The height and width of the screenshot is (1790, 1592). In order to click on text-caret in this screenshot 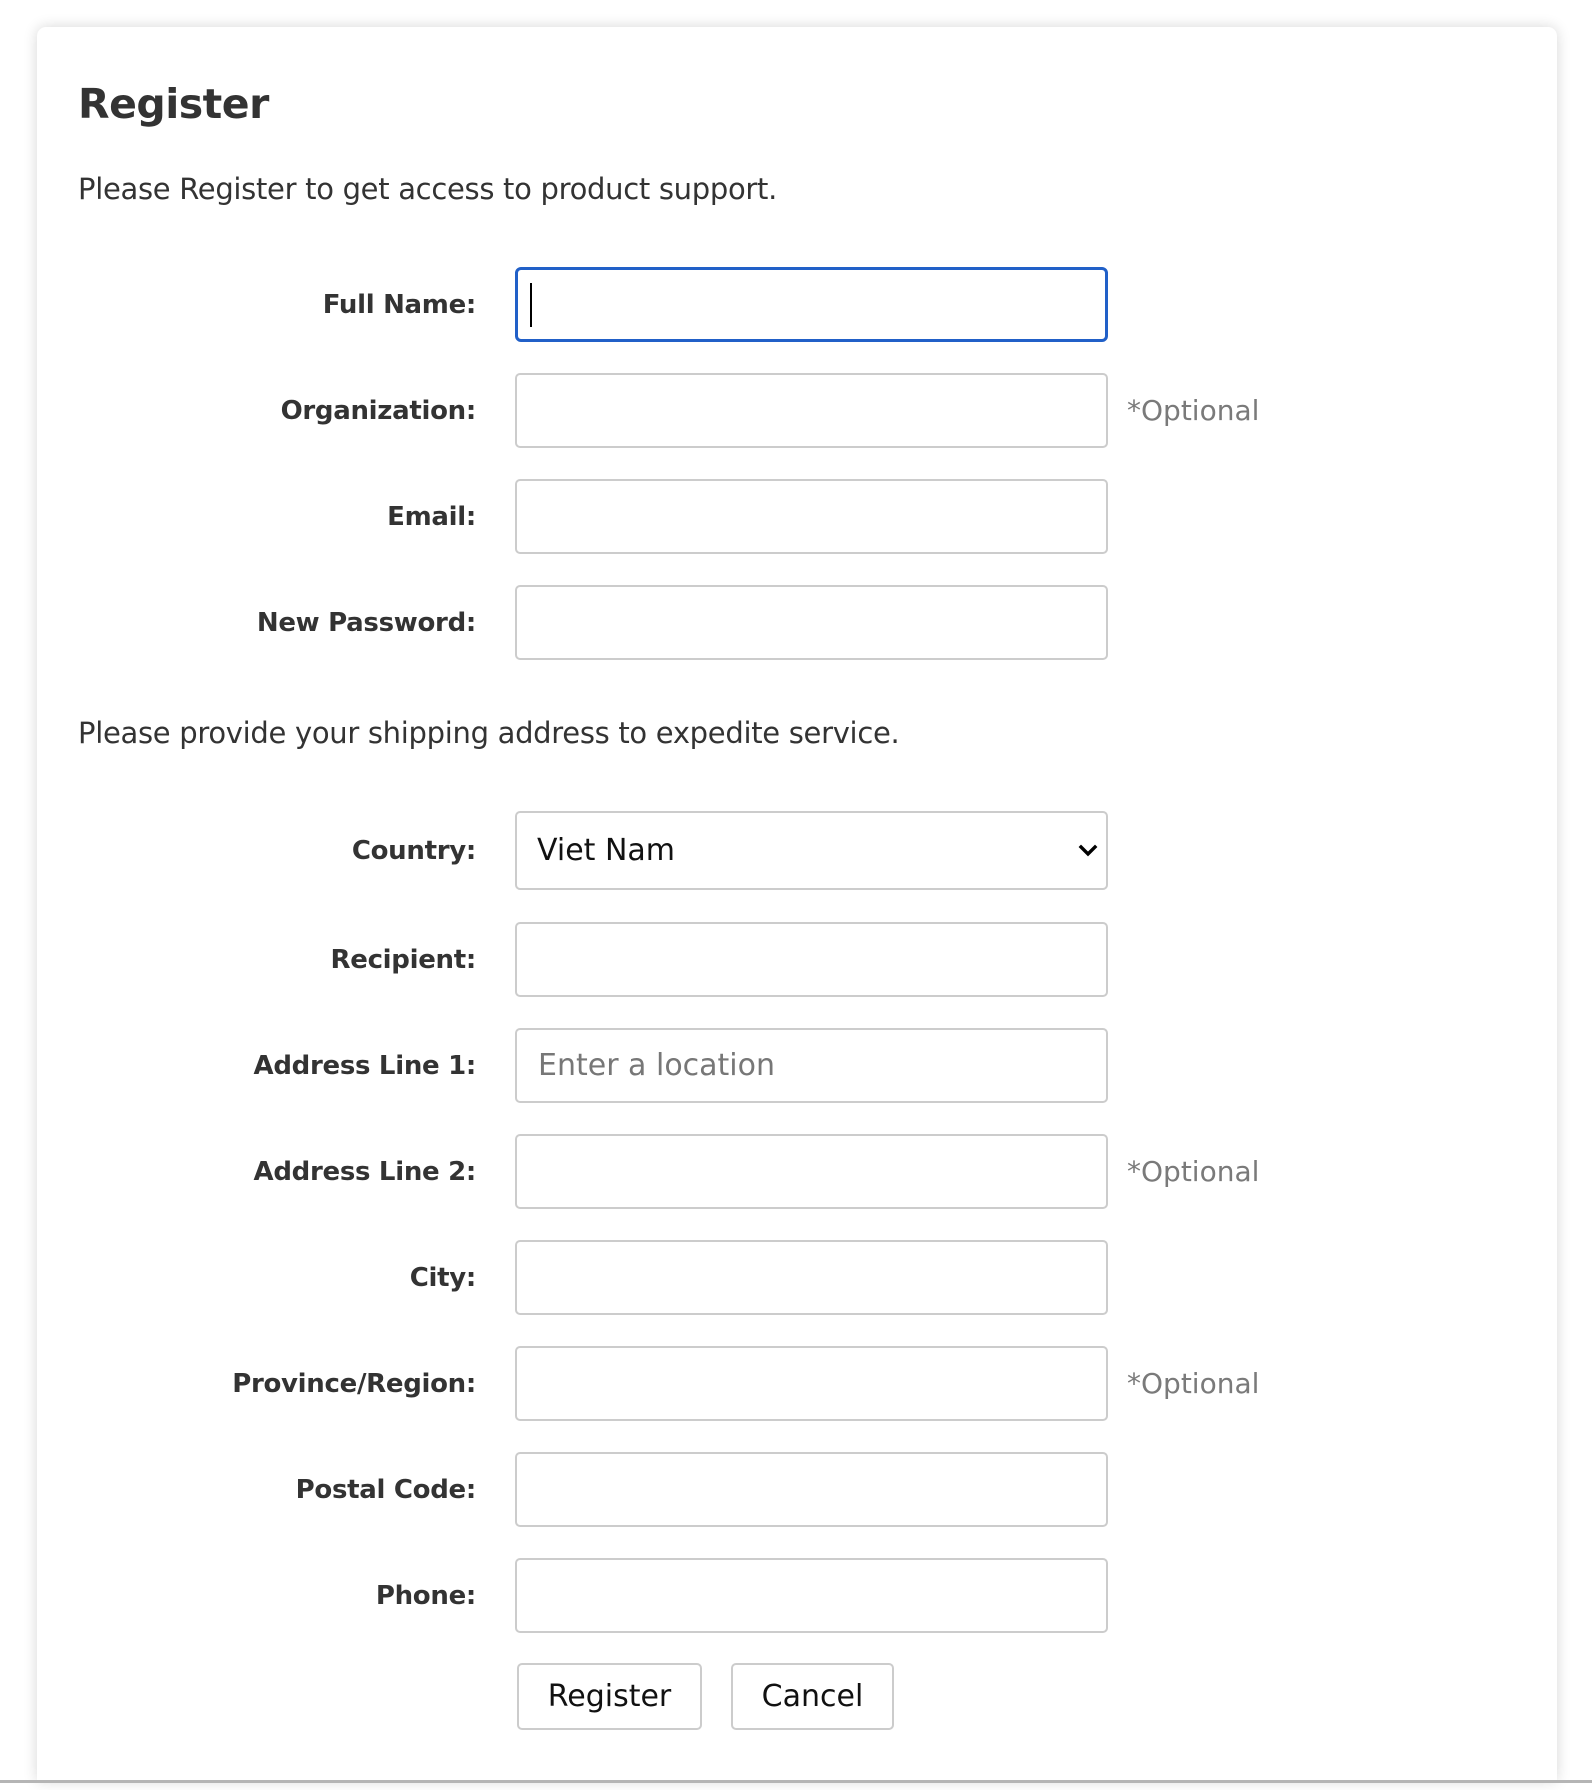, I will do `click(531, 305)`.